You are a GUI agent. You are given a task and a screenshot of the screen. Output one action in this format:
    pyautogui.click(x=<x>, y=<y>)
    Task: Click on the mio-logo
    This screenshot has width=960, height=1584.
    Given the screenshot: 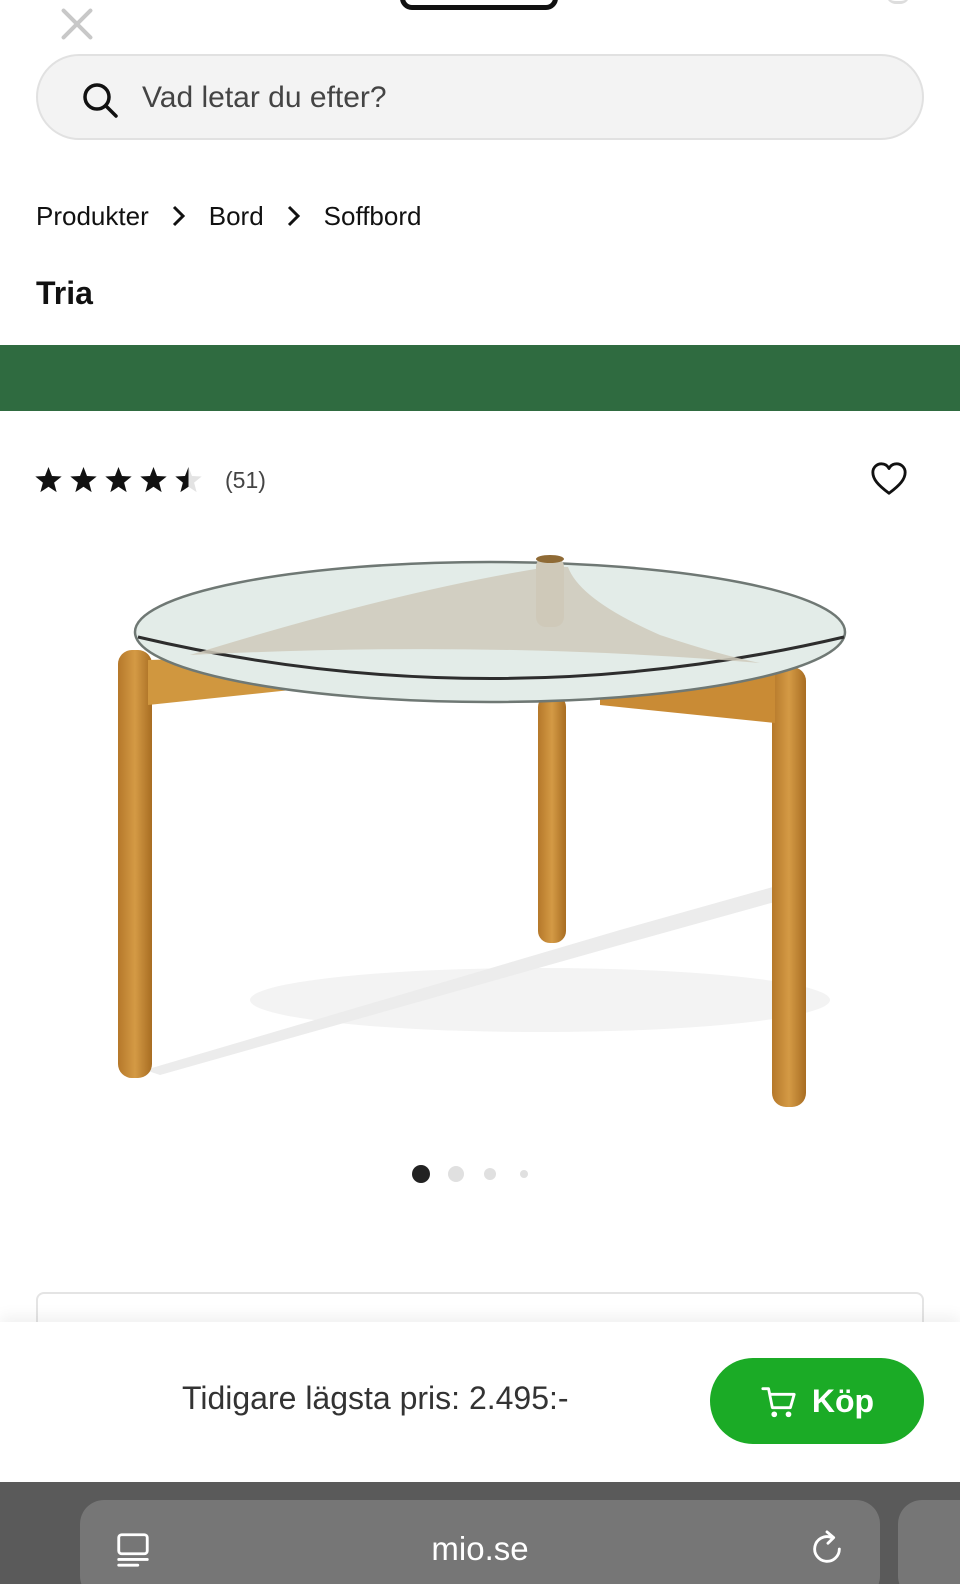 What is the action you would take?
    pyautogui.click(x=479, y=5)
    